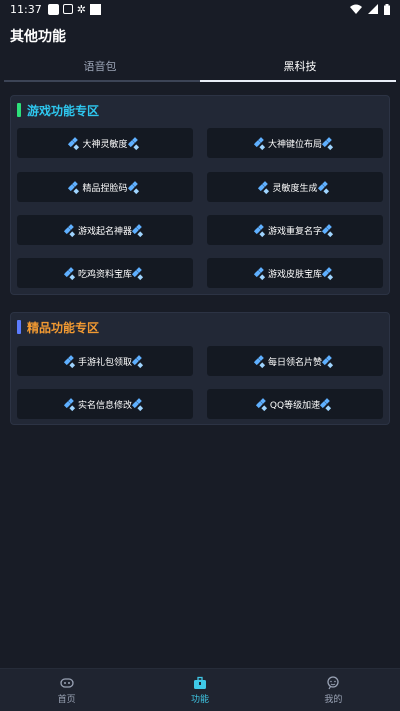  I want to click on tab-label: 语音包, so click(100, 66).